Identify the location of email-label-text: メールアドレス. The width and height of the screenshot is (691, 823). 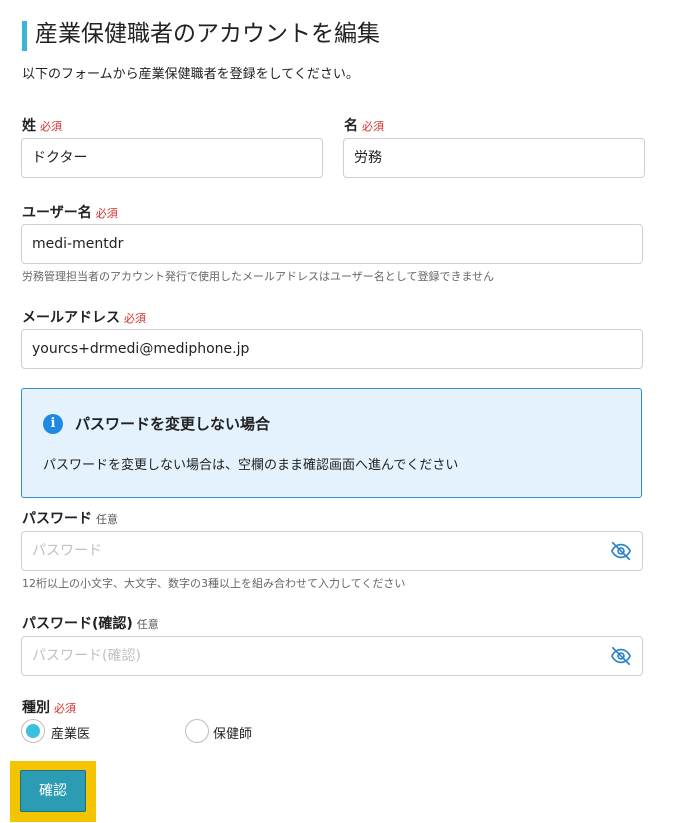
(71, 318).